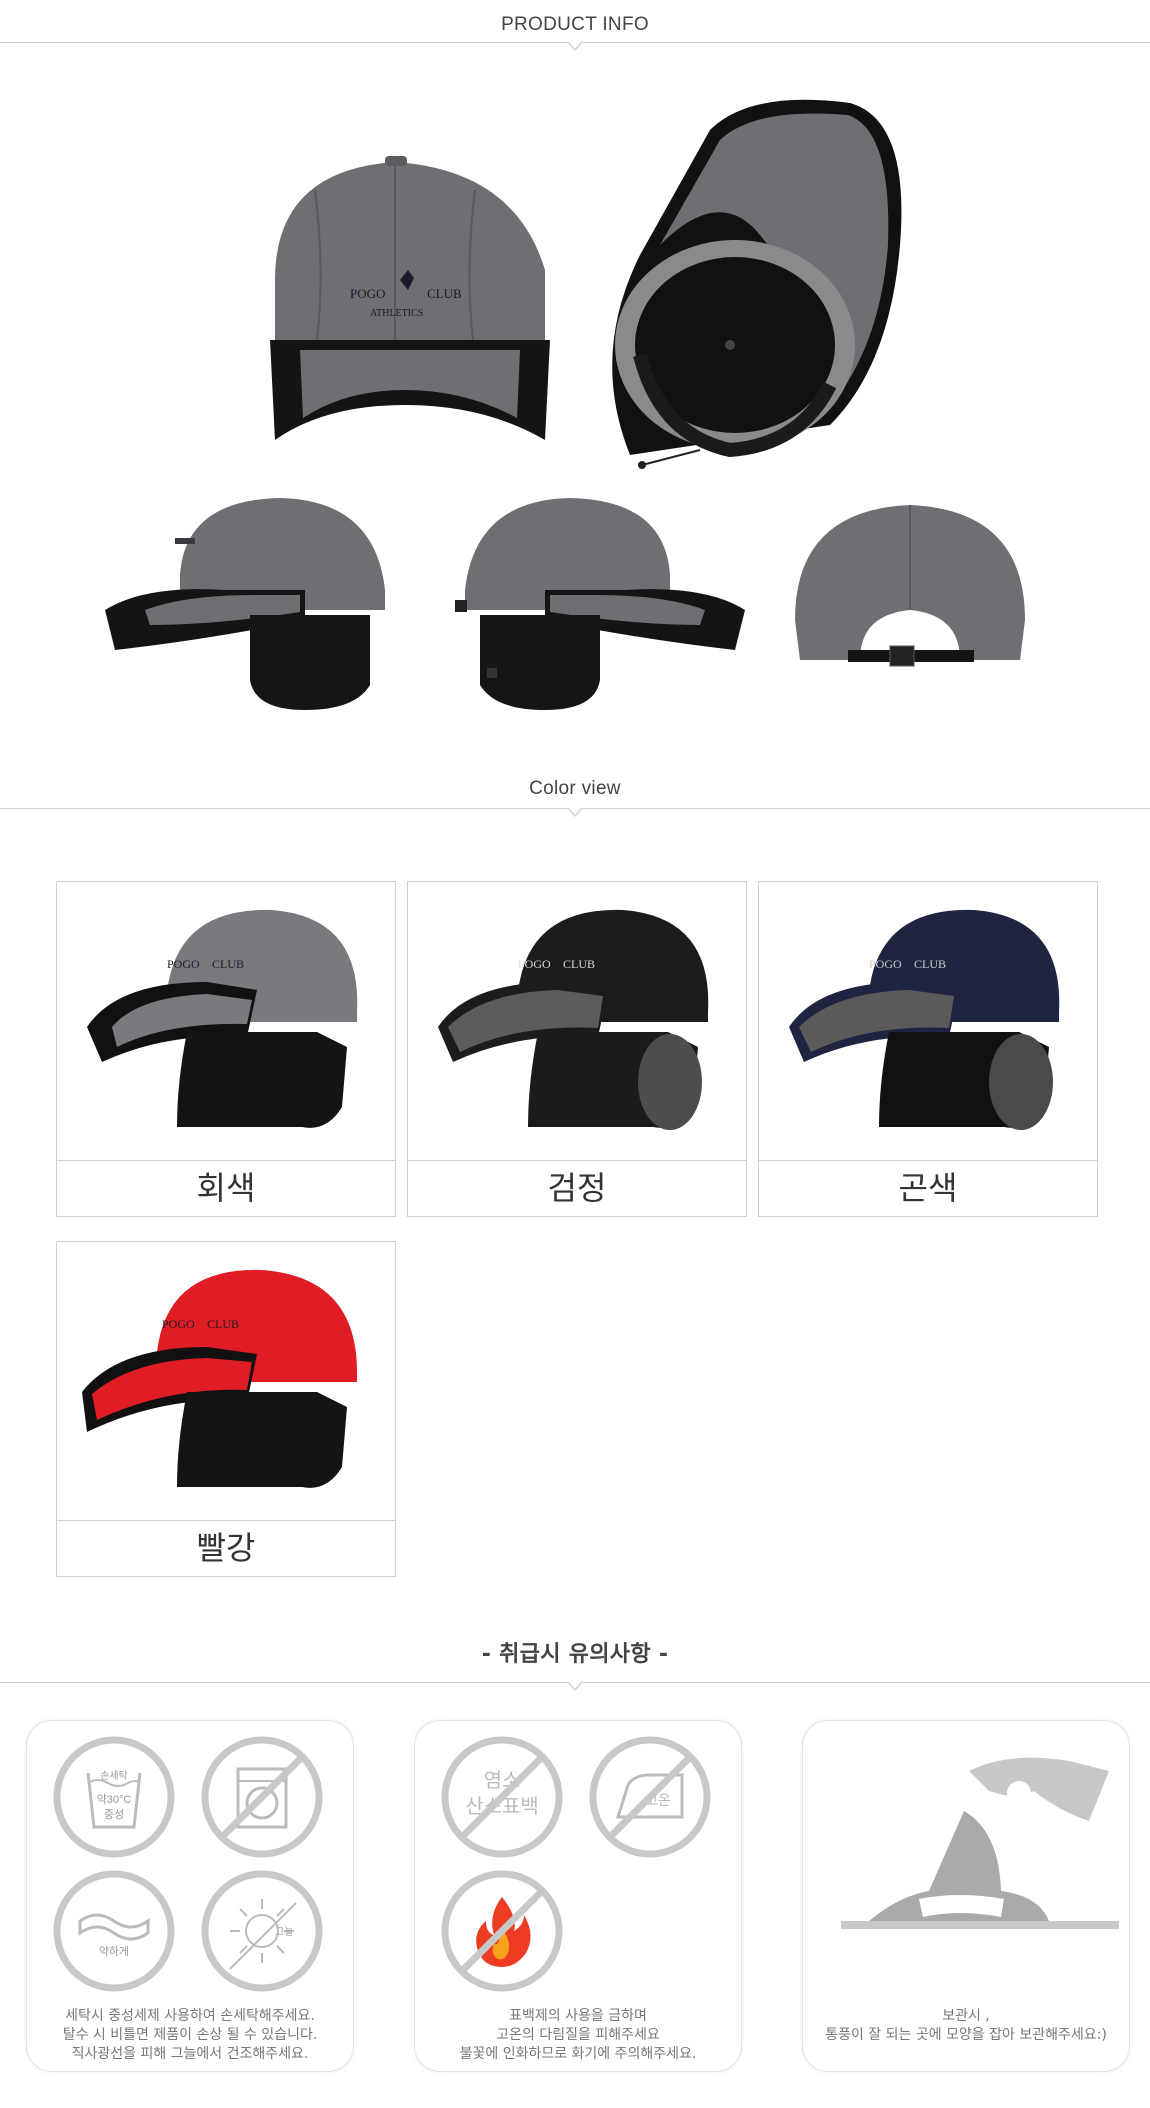 This screenshot has width=1150, height=2108. Describe the element at coordinates (650, 1797) in the screenshot. I see `no-high-heat-iron-icon: 고온` at that location.